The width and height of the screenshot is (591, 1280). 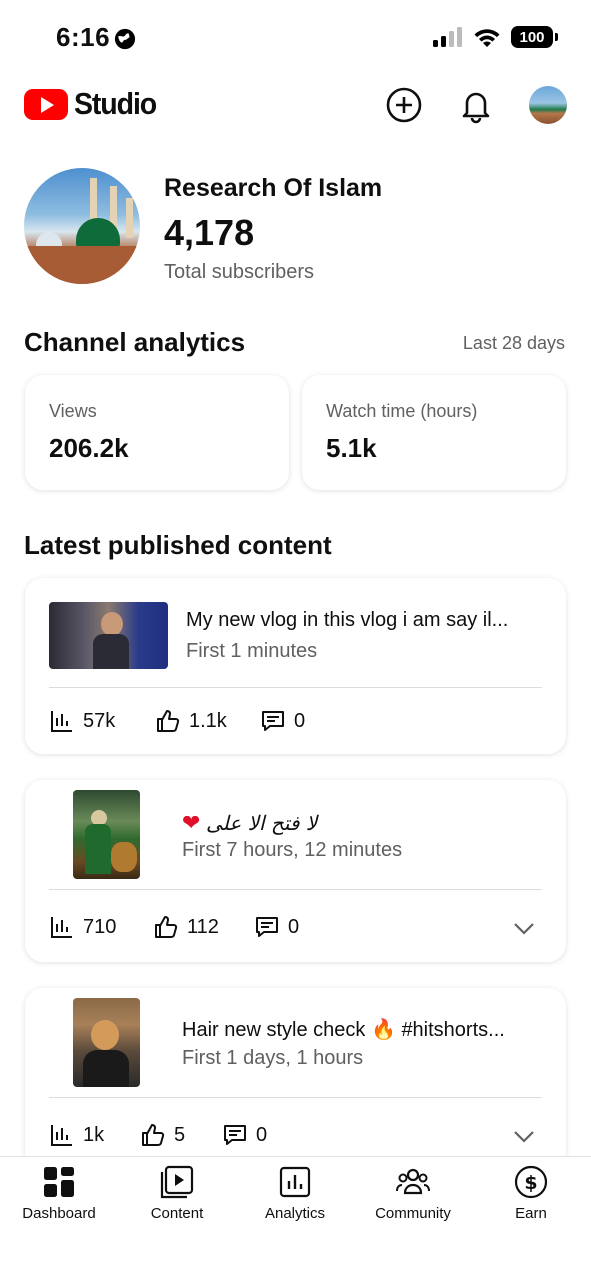 I want to click on subscriber-label: Total subscribers, so click(x=239, y=272).